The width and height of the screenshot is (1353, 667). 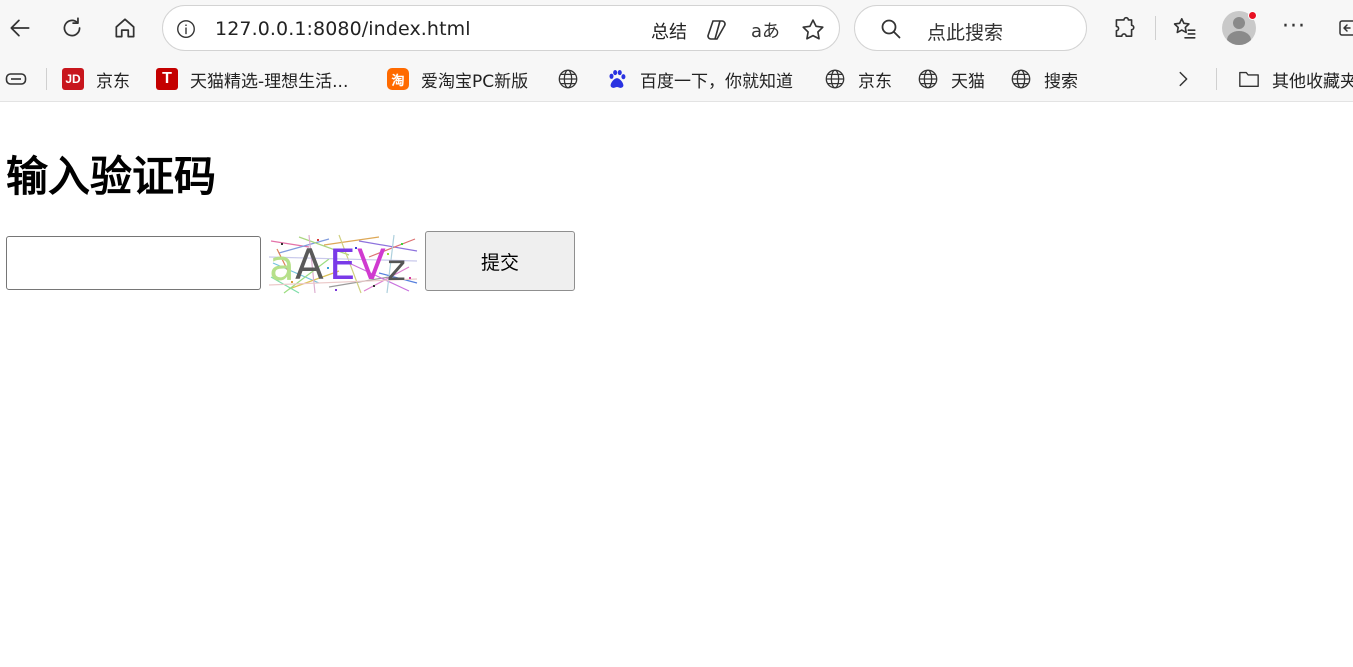 I want to click on home-icon, so click(x=125, y=28).